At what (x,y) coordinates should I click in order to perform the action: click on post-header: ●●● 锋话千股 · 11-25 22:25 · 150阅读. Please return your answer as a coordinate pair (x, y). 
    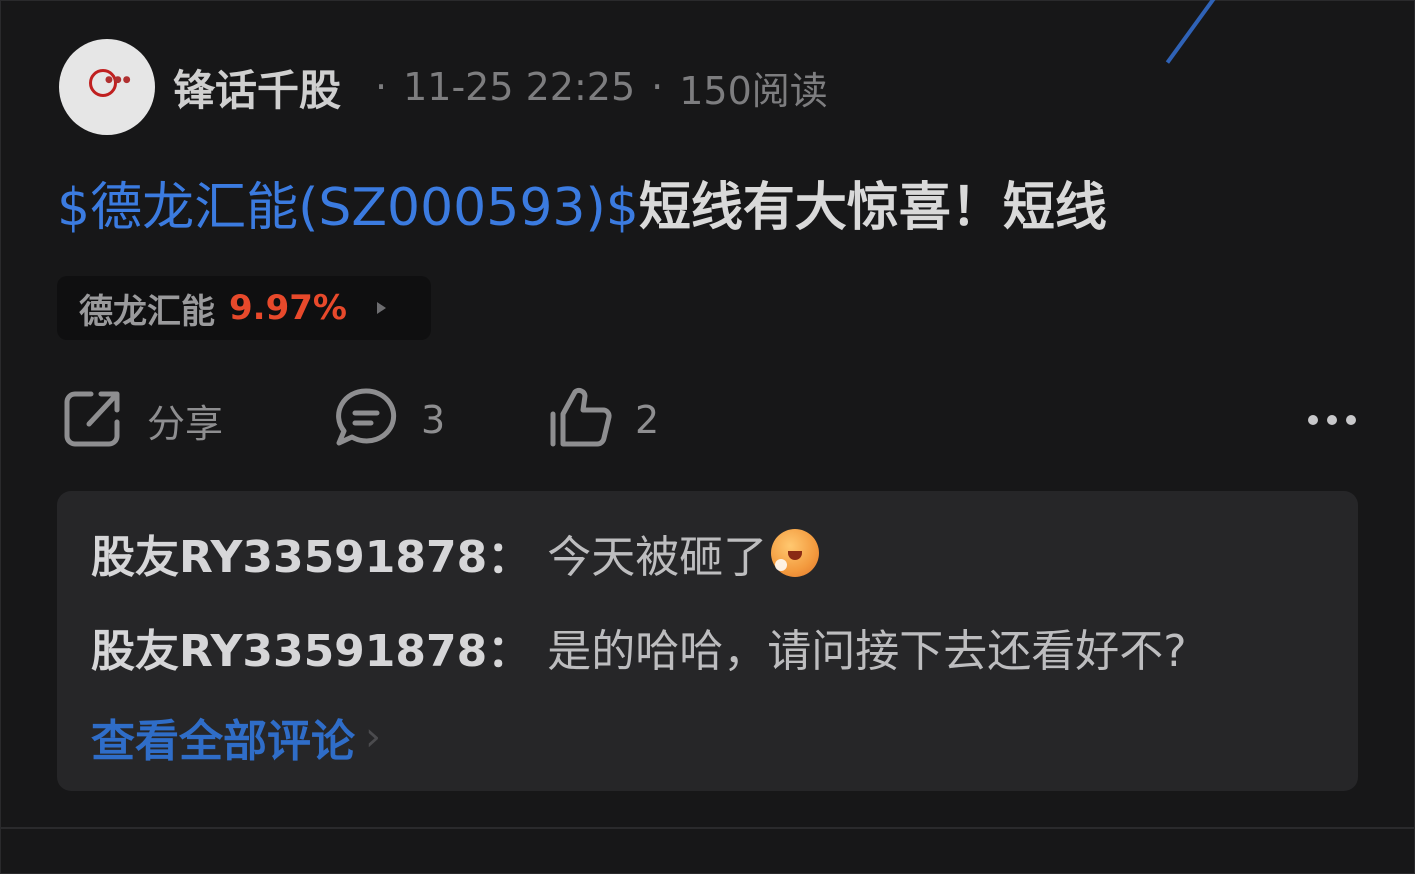
    Looking at the image, I should click on (443, 87).